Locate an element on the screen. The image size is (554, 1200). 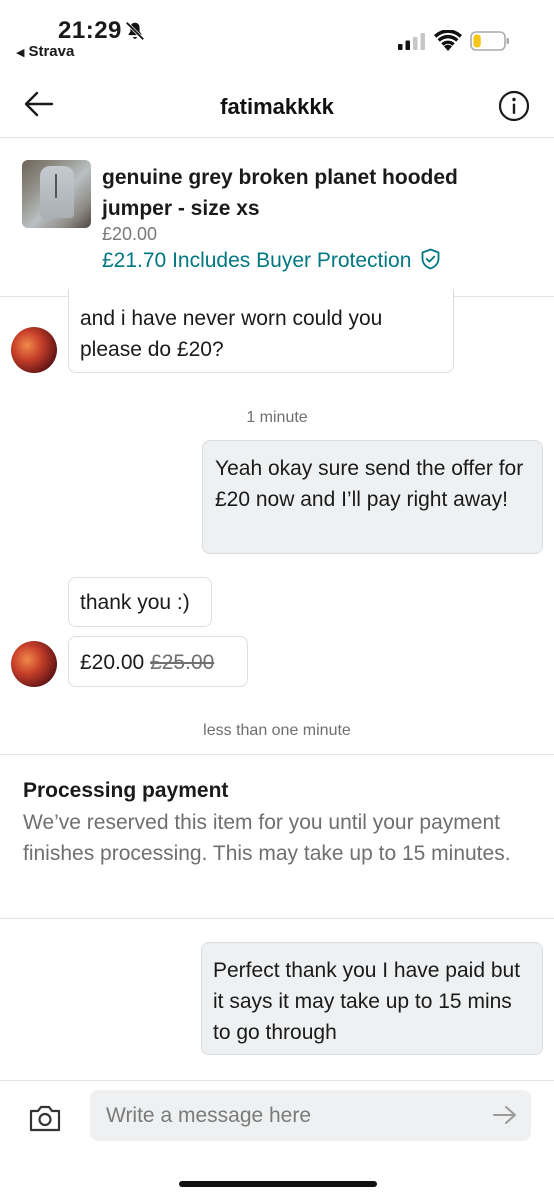
camera-icon is located at coordinates (45, 1118).